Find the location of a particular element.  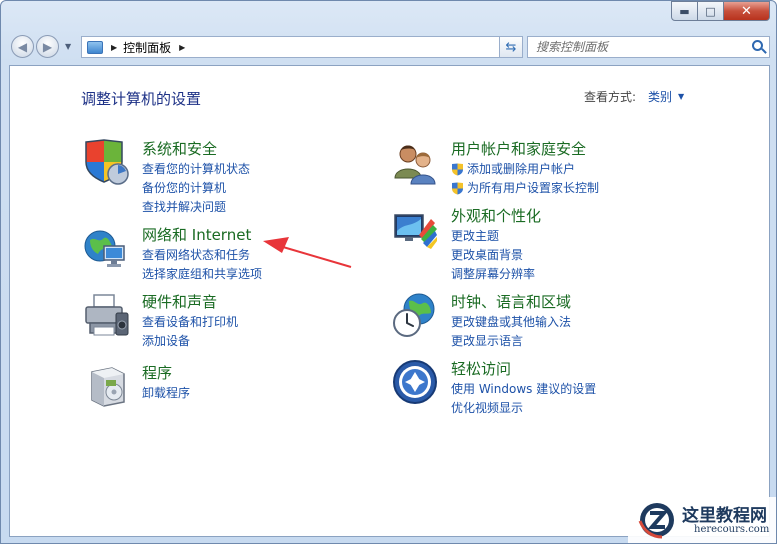

category-title-appearance: 外观和个性化 is located at coordinates (496, 215).